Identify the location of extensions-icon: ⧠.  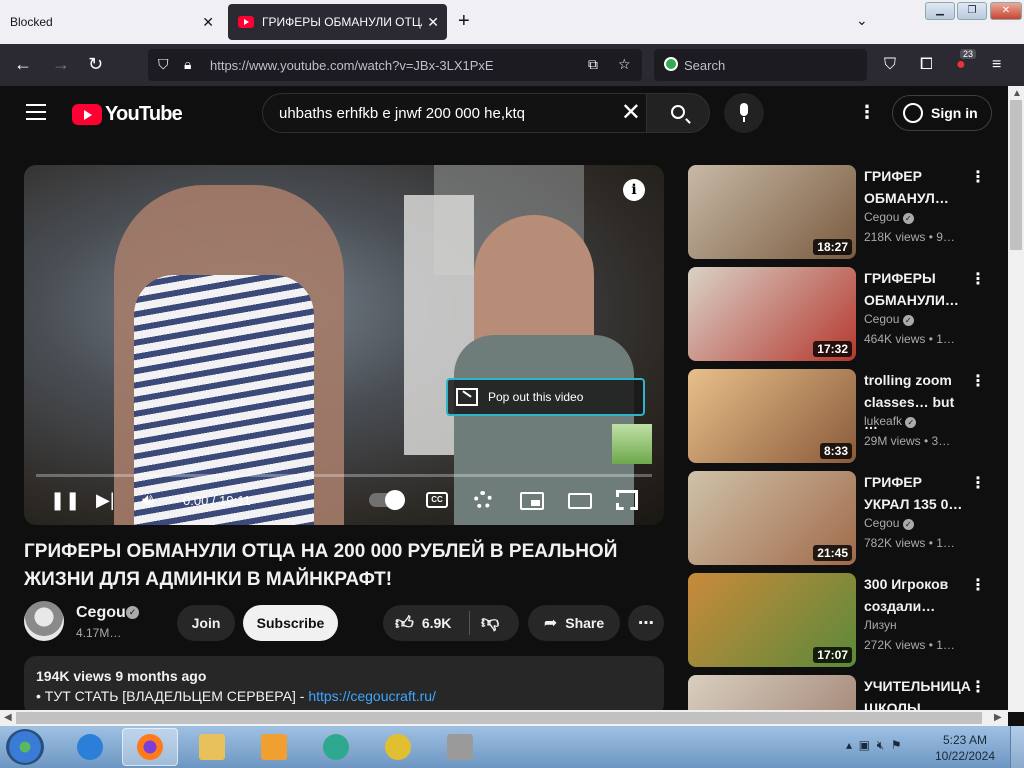
(926, 65).